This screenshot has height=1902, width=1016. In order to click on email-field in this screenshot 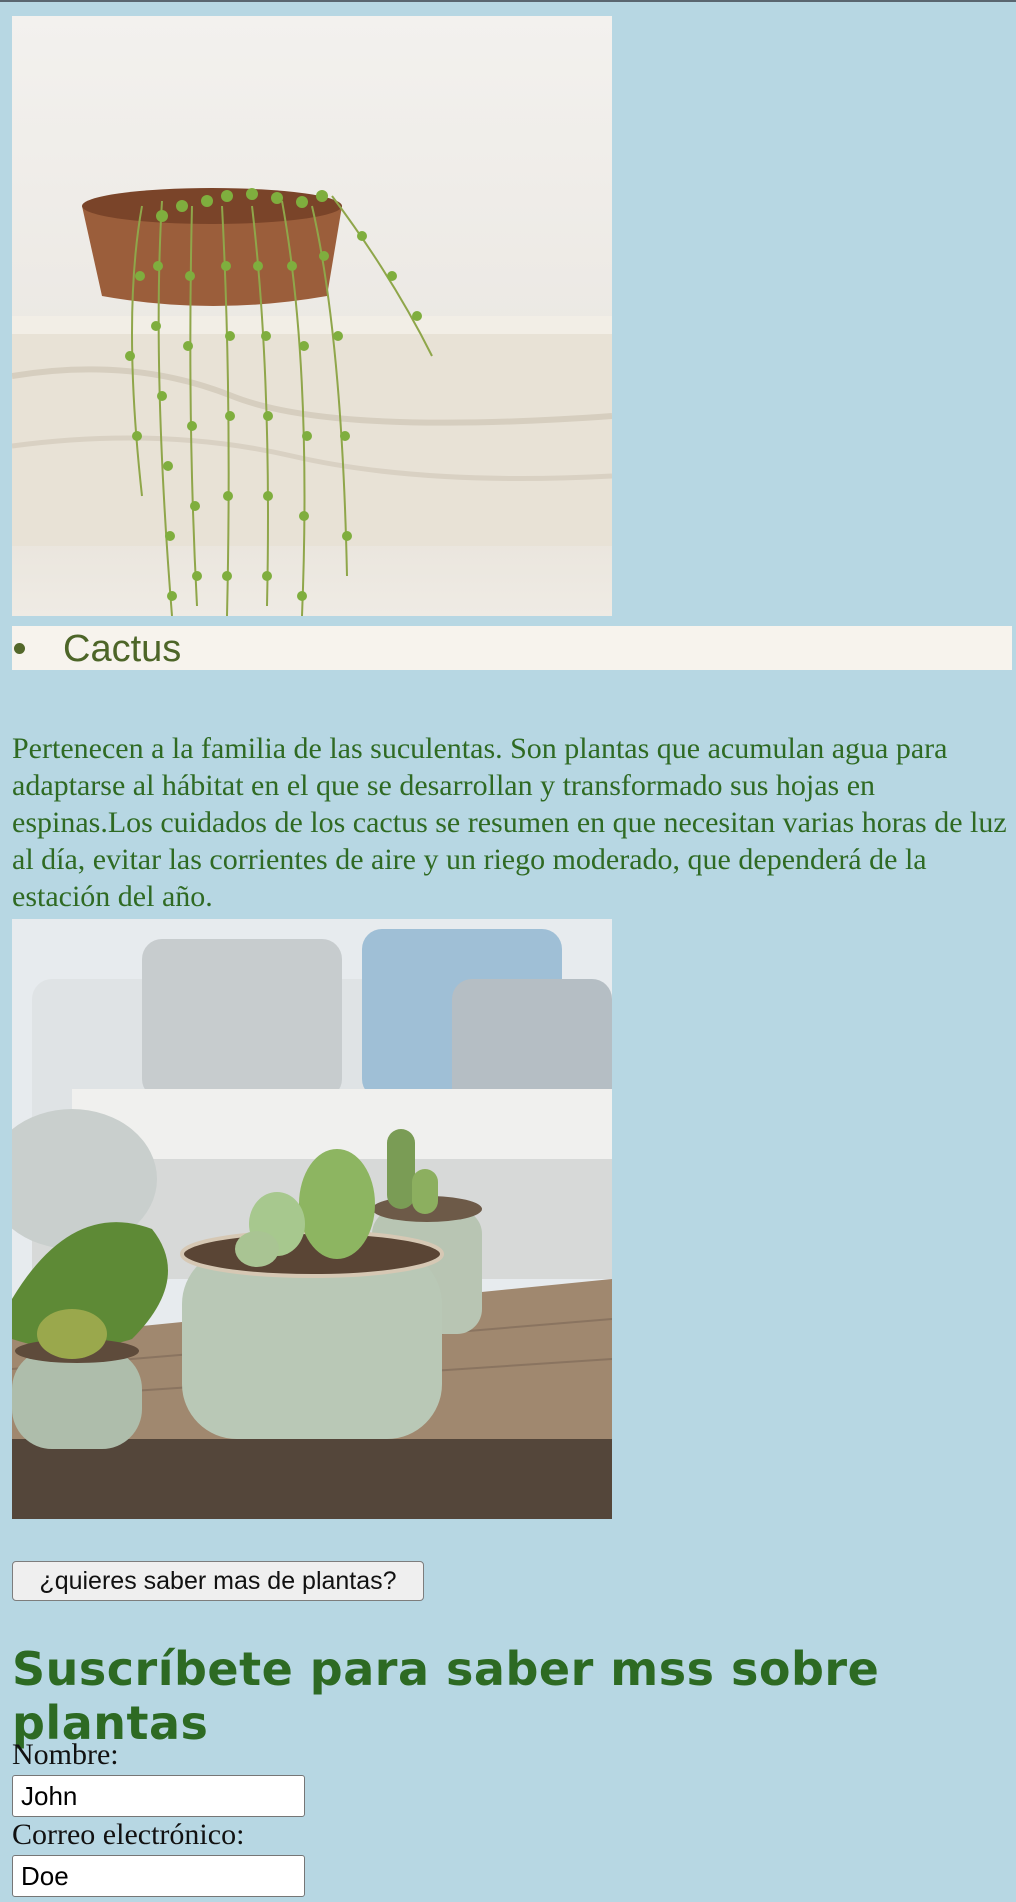, I will do `click(158, 1876)`.